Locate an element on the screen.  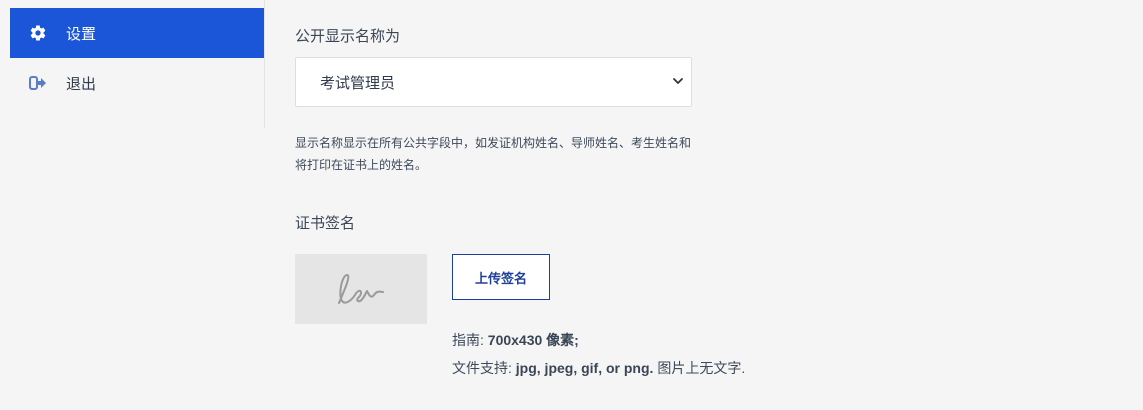
formats-suffix: 图片上无文字. is located at coordinates (699, 368).